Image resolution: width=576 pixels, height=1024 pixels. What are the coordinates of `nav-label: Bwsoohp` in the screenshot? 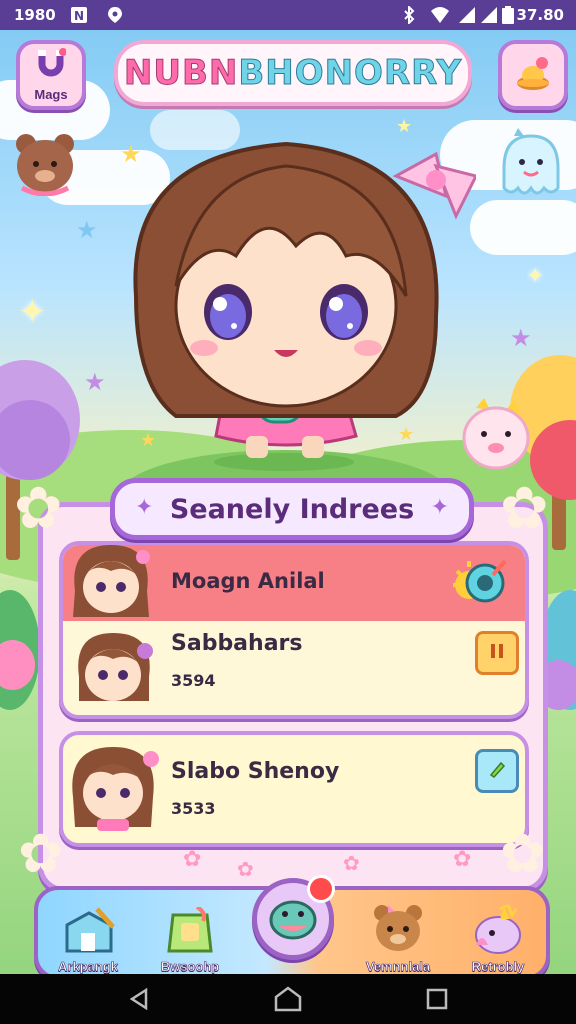 It's located at (190, 967).